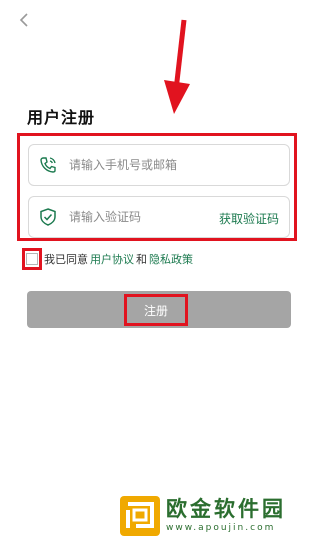 The width and height of the screenshot is (321, 555). Describe the element at coordinates (140, 516) in the screenshot. I see `watermark-logo-icon` at that location.